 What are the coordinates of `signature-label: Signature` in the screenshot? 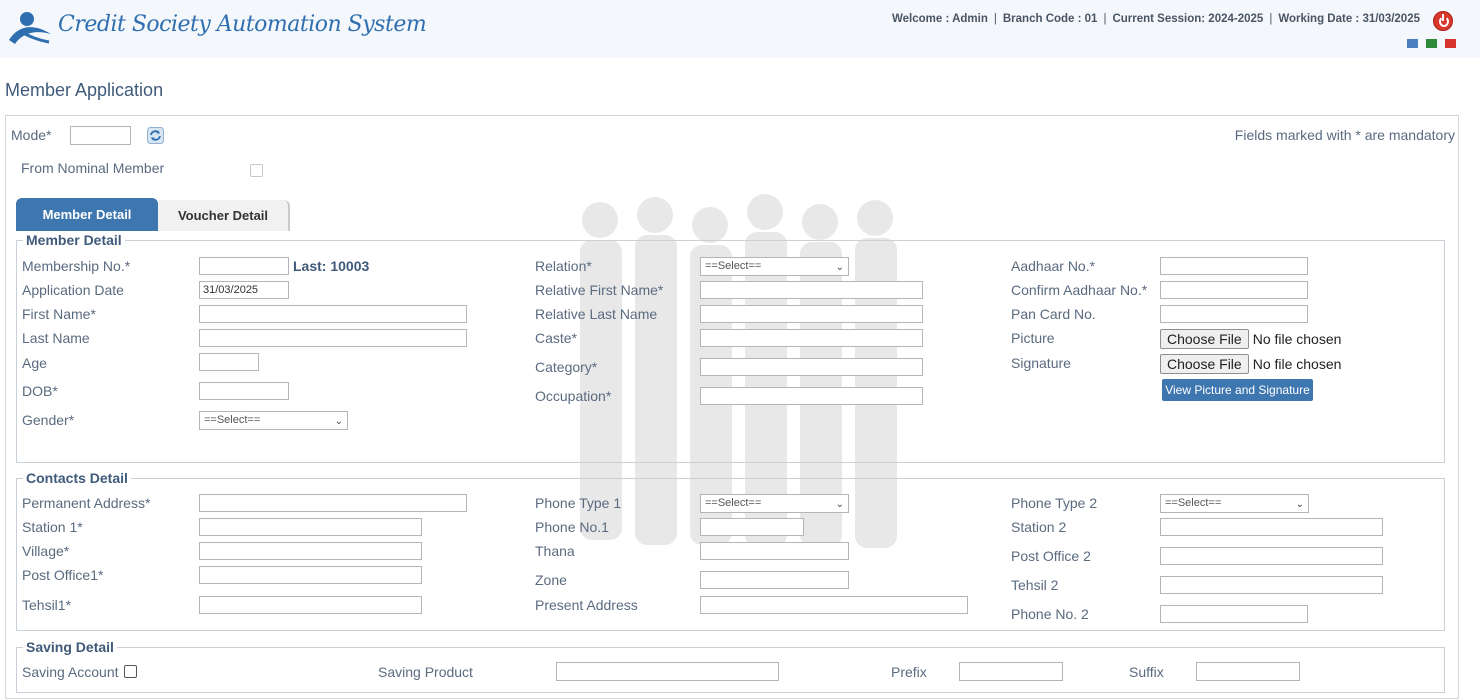 It's located at (1041, 363).